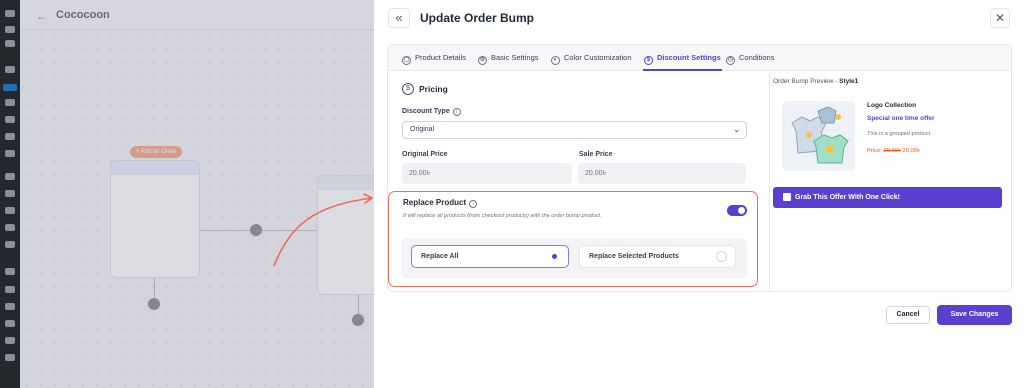  I want to click on preview-style: Style1, so click(849, 81).